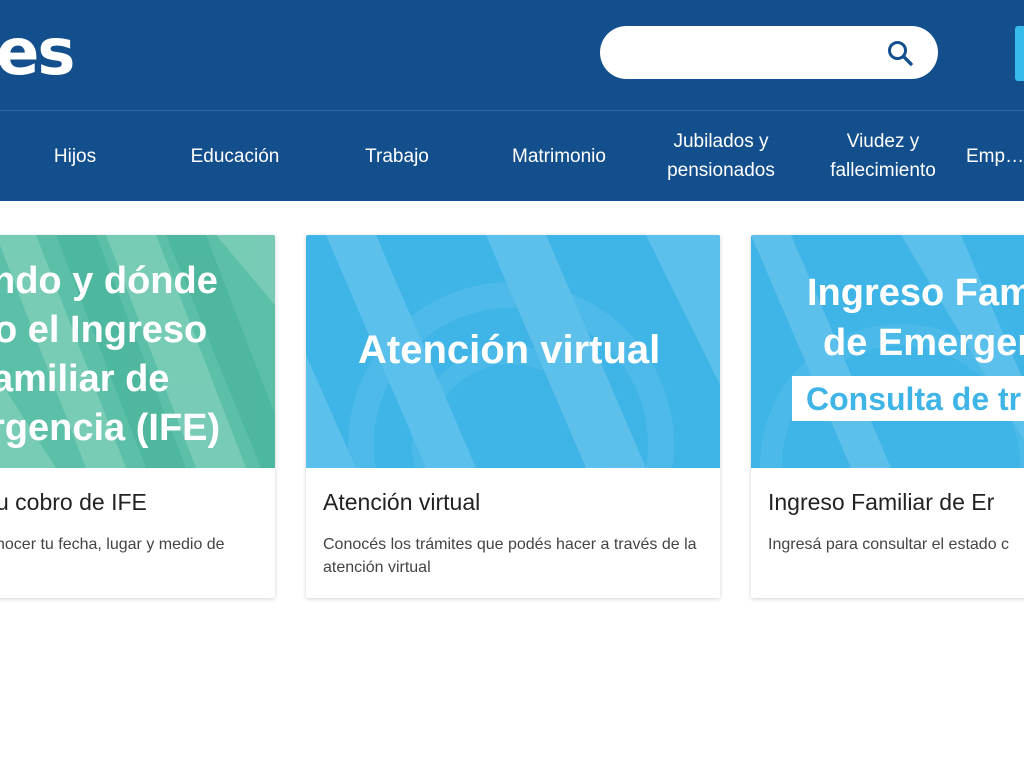 This screenshot has height=768, width=1024. What do you see at coordinates (402, 502) in the screenshot?
I see `card-title: Atención virtual` at bounding box center [402, 502].